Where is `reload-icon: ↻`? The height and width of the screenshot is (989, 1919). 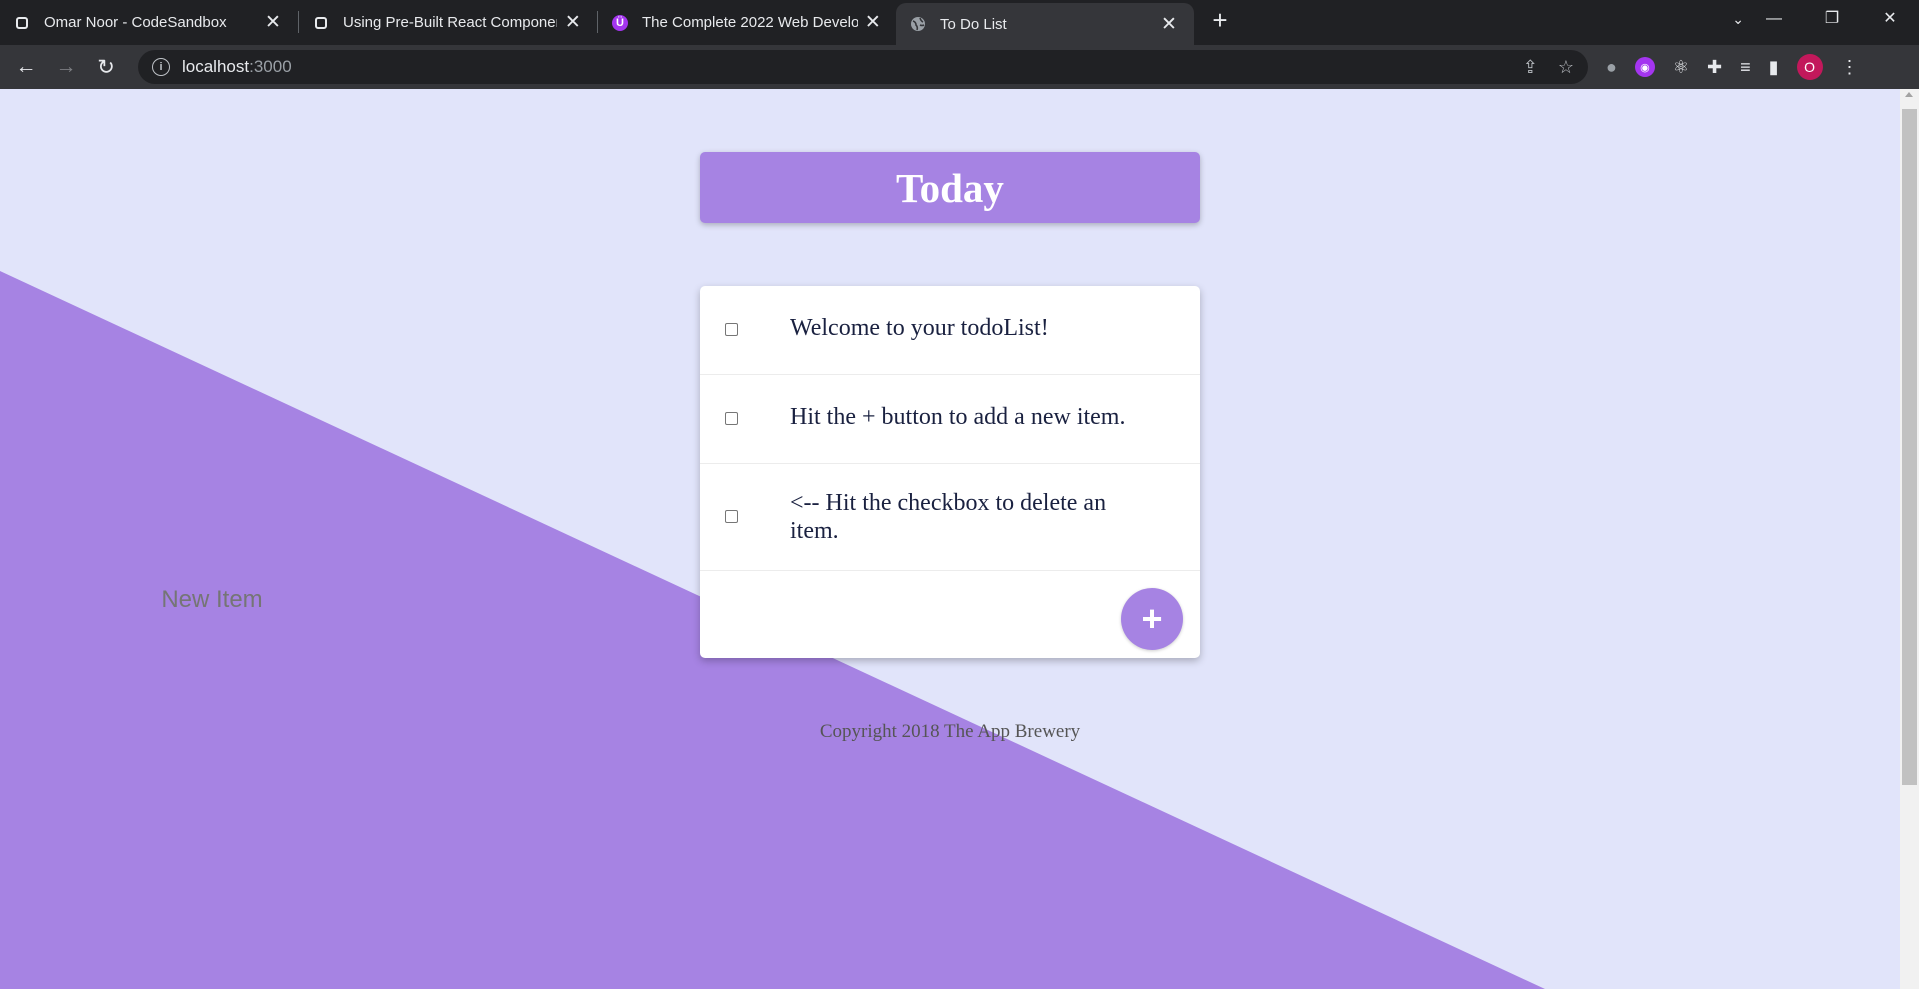 reload-icon: ↻ is located at coordinates (106, 67).